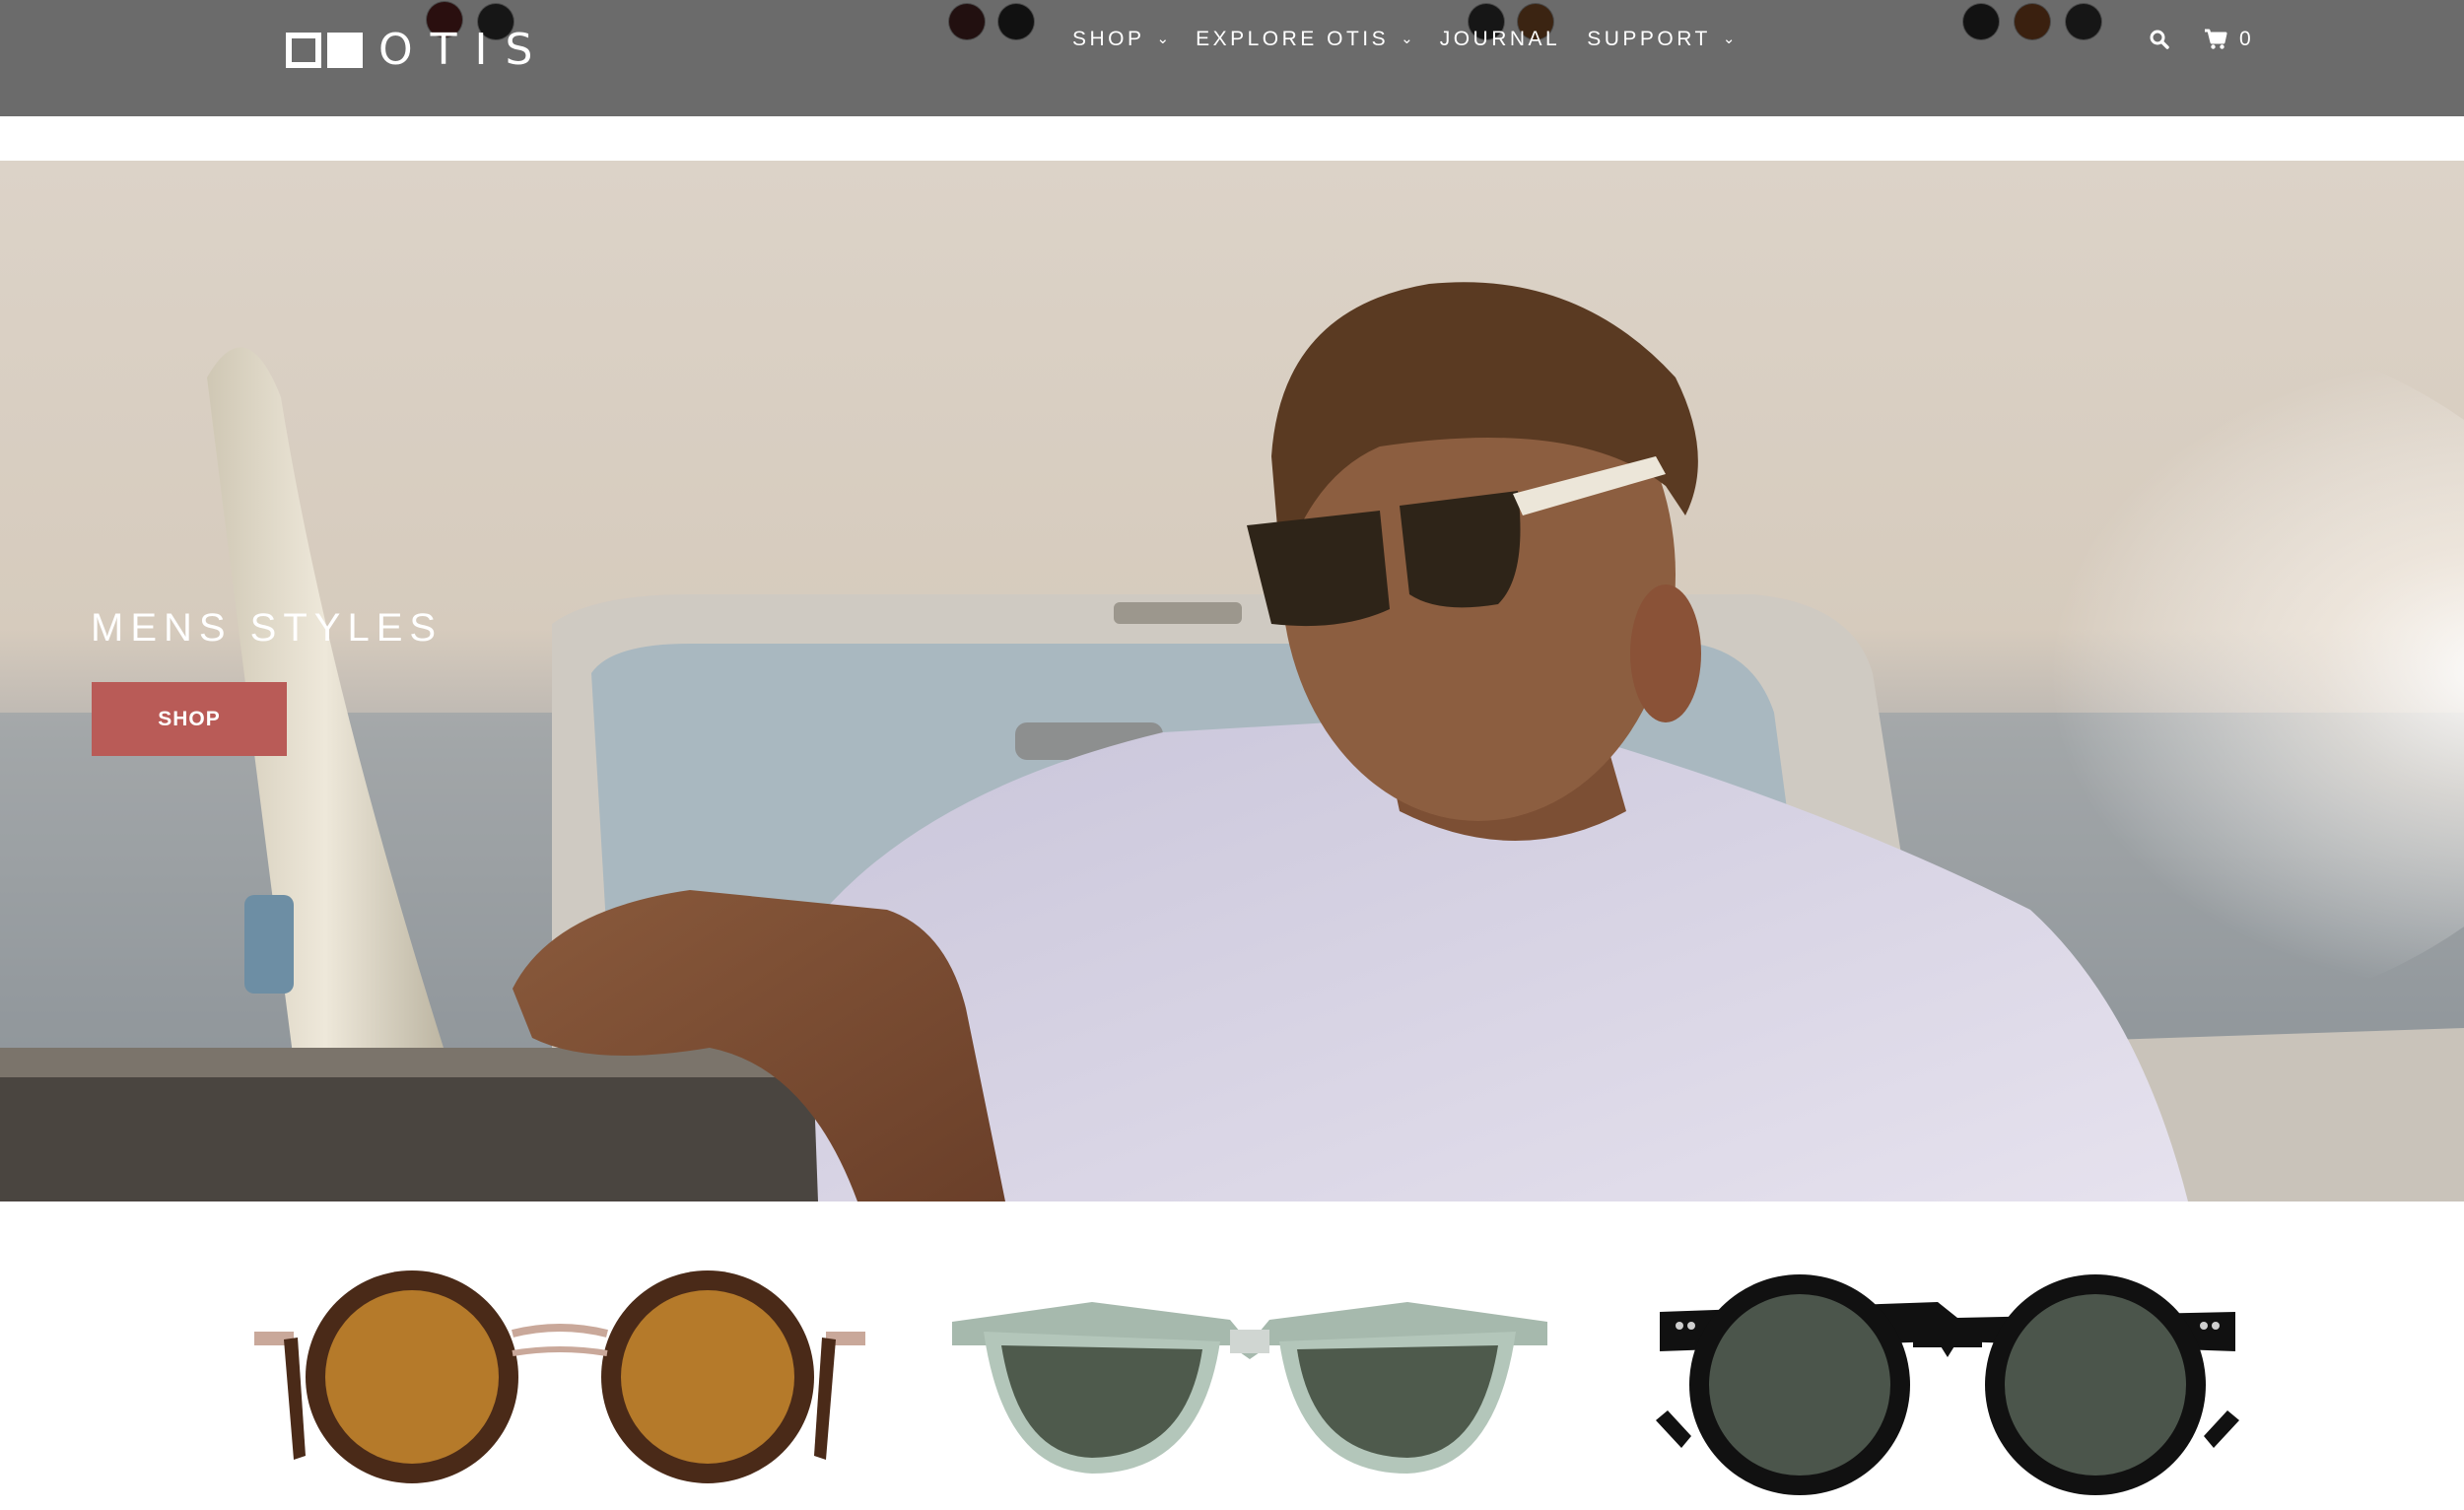  I want to click on logo-solid-square-icon, so click(345, 50).